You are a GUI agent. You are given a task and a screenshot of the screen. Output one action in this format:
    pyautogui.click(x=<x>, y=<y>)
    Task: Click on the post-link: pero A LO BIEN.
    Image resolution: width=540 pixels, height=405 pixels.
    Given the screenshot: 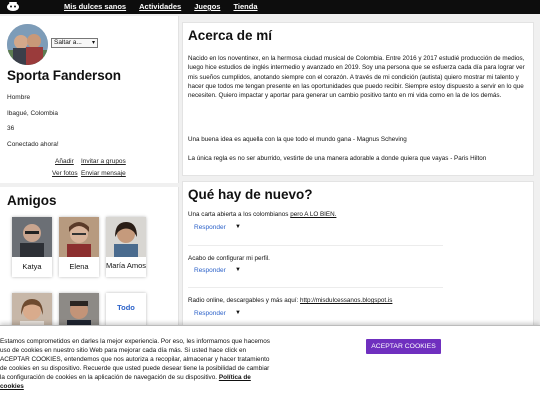 What is the action you would take?
    pyautogui.click(x=313, y=214)
    